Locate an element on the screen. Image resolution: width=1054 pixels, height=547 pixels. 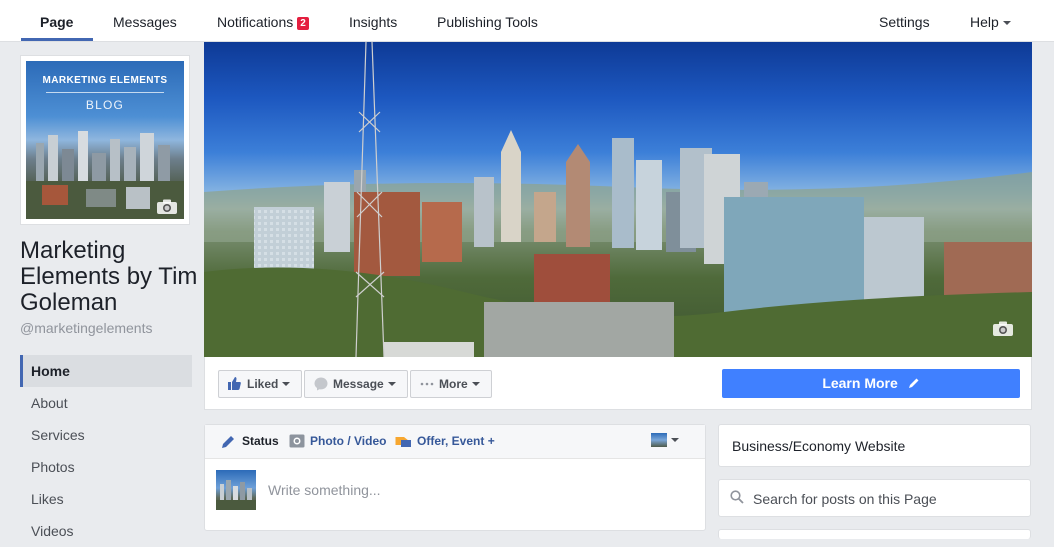
profile-image: MARKETING ELEMENTS BLOG is located at coordinates (105, 140).